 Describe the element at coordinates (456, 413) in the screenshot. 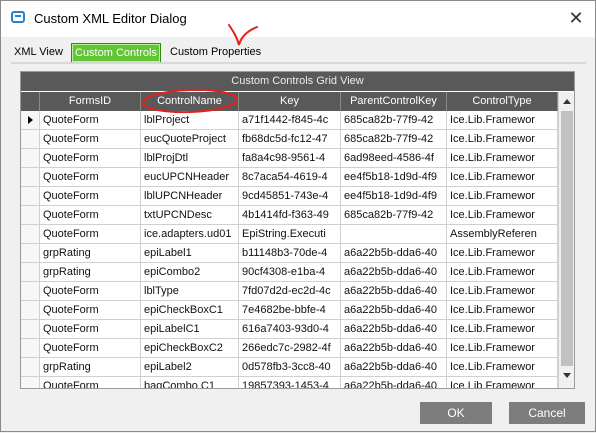

I see `ok-button: OK` at that location.